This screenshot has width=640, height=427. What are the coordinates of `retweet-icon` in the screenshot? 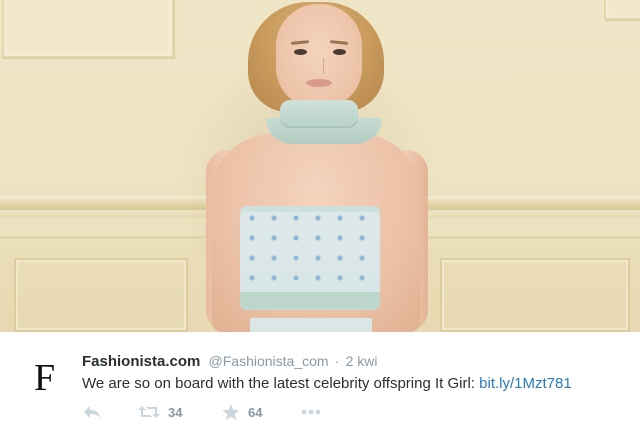 It's located at (149, 412).